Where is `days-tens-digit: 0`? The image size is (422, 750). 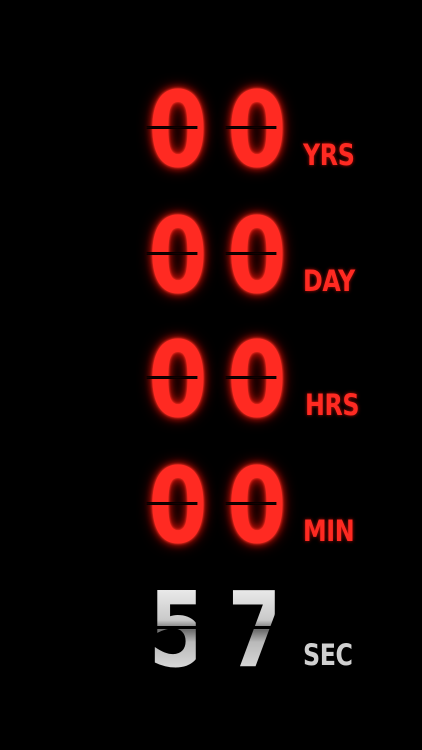
days-tens-digit: 0 is located at coordinates (177, 256).